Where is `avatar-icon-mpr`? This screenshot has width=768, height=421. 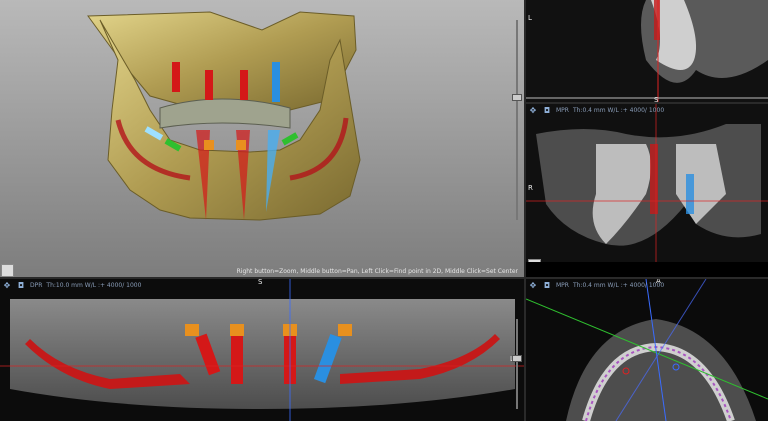 avatar-icon-mpr is located at coordinates (534, 260).